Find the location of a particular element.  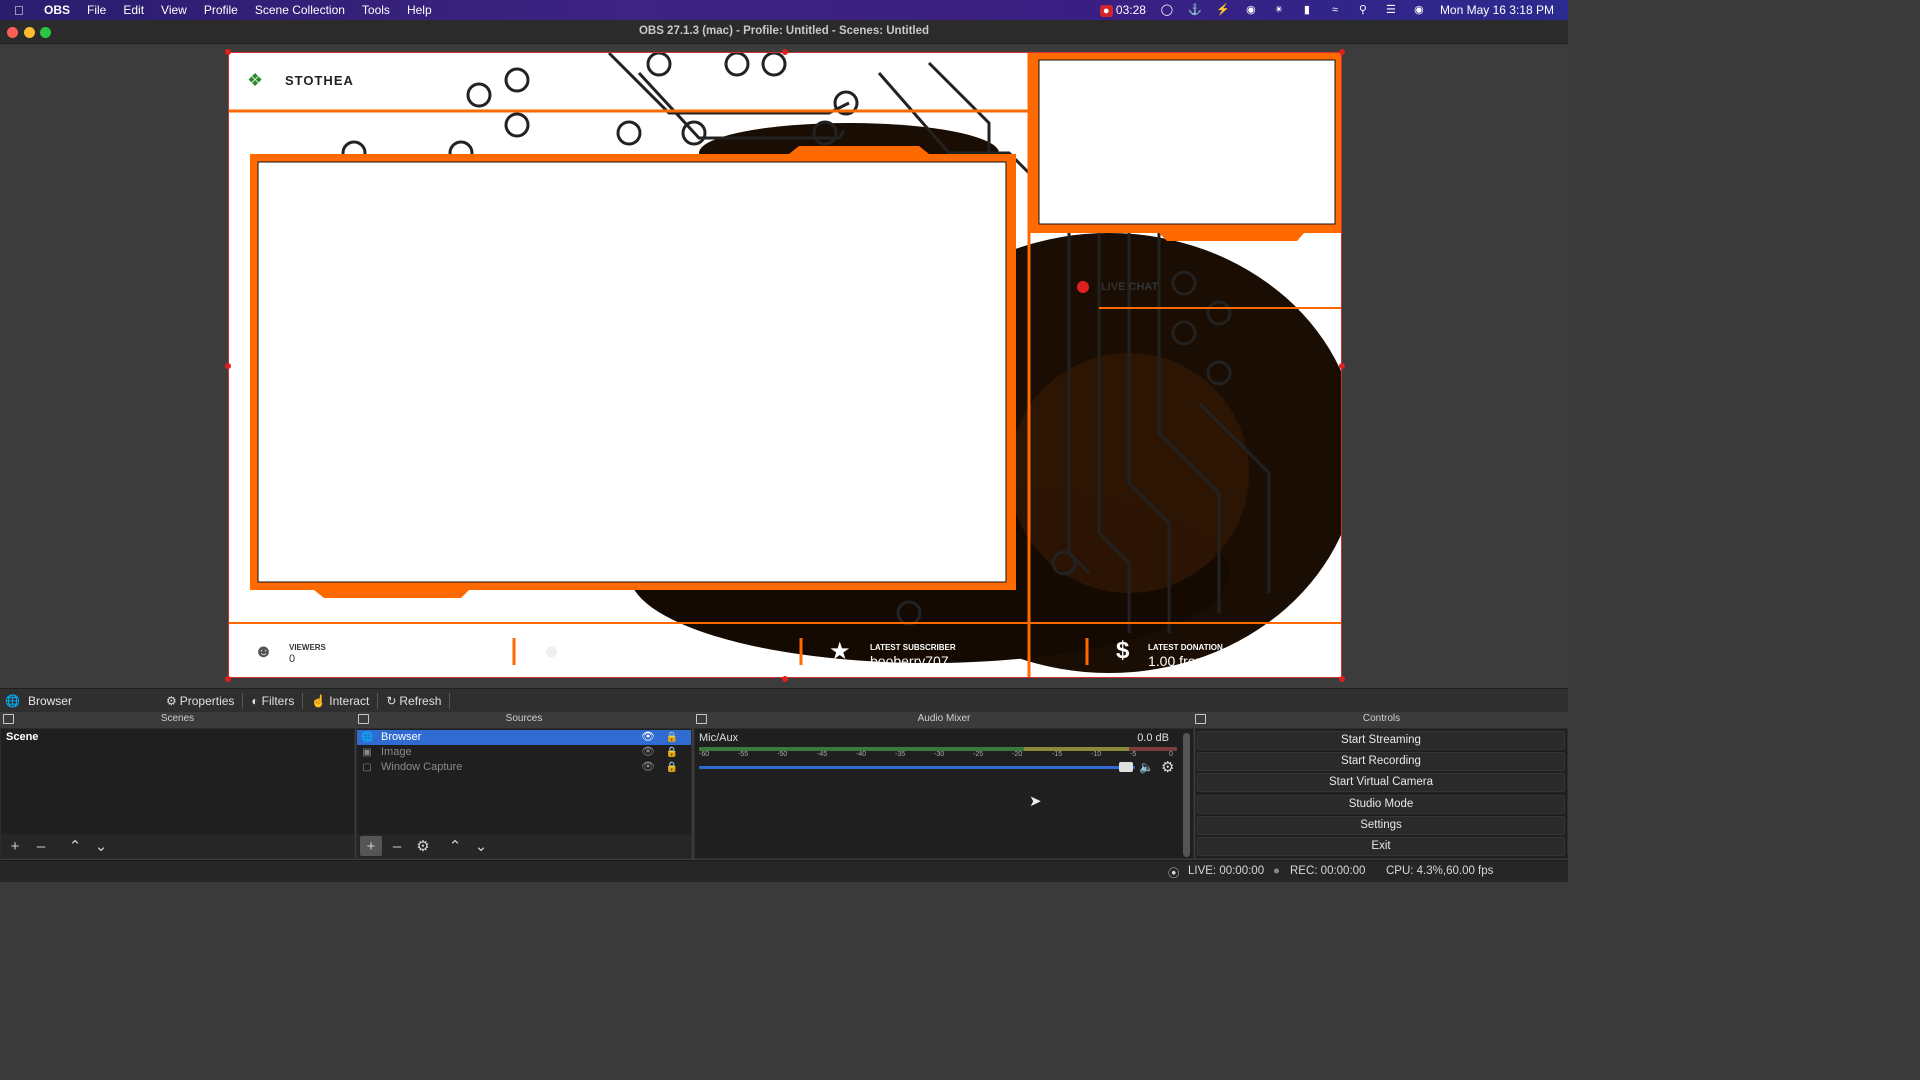

move-scene-up-button: ⌃ is located at coordinates (75, 846).